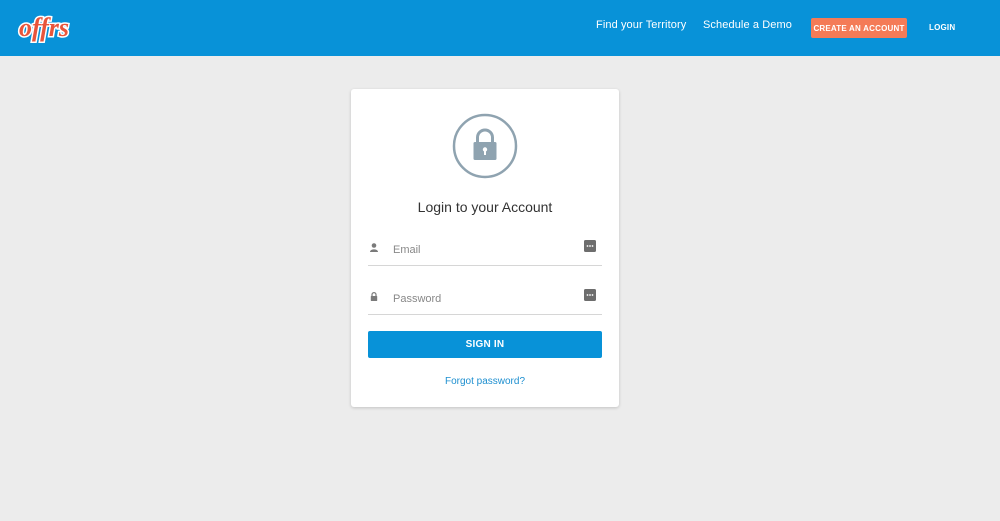  I want to click on user-icon, so click(374, 247).